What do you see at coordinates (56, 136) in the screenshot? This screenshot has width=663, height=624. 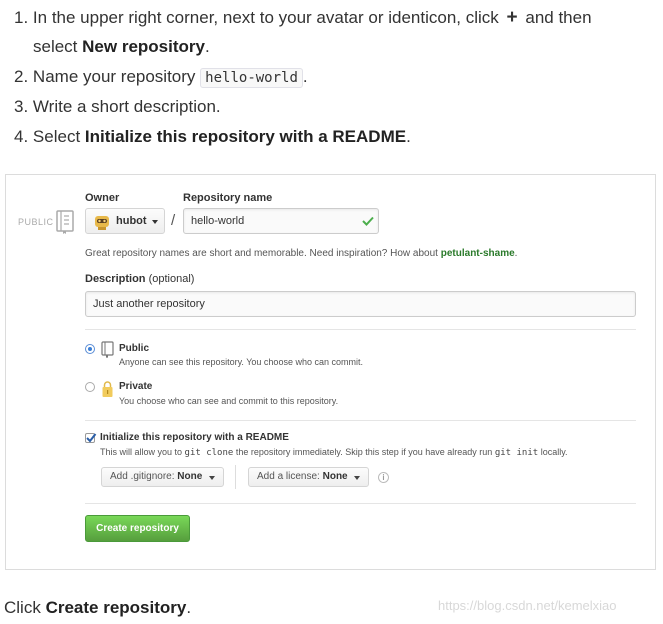 I see `step-text: Select` at bounding box center [56, 136].